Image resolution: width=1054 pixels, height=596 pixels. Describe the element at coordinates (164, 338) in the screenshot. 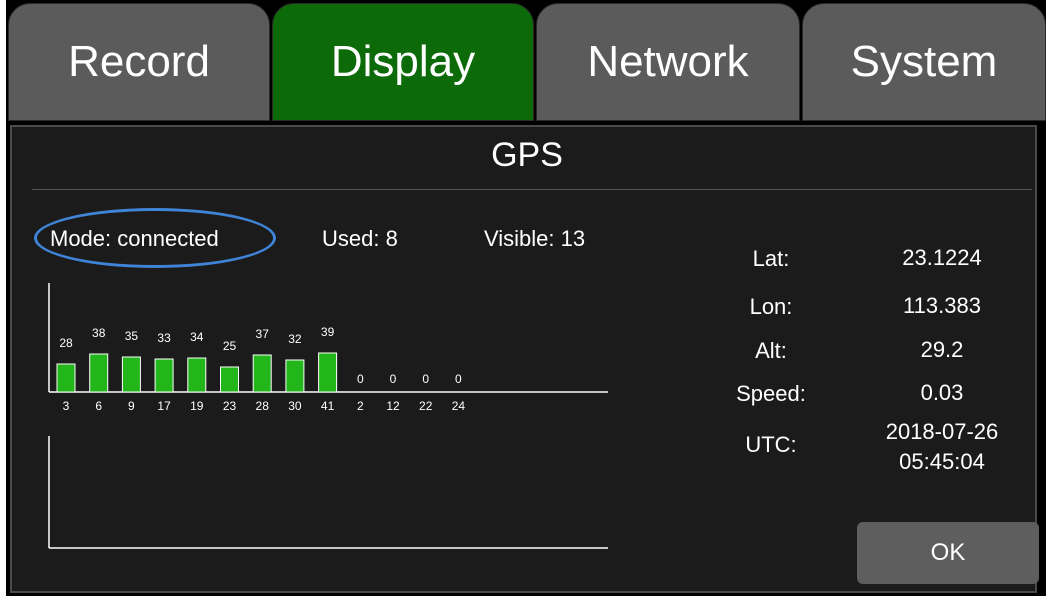

I see `signal-value-label: 33` at that location.